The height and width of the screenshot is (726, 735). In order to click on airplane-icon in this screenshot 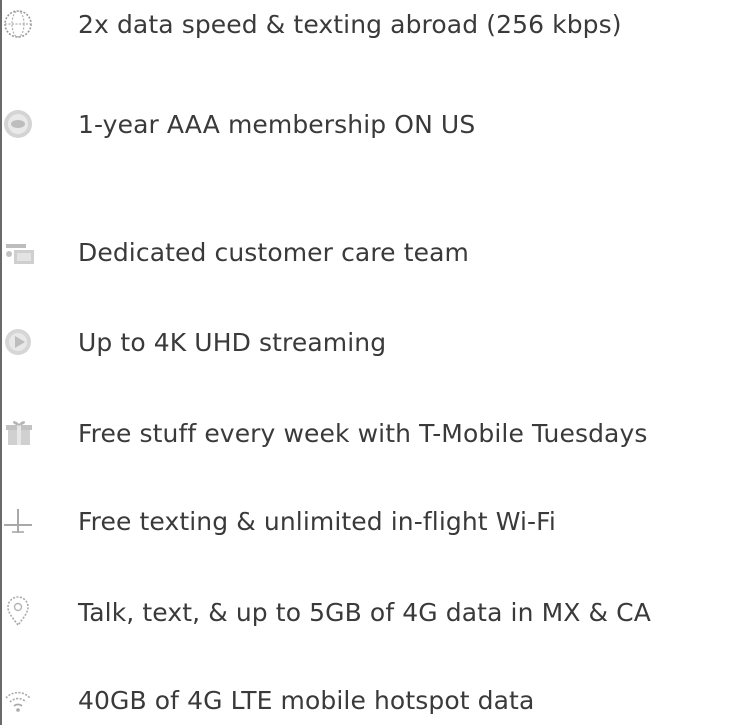, I will do `click(18, 521)`.